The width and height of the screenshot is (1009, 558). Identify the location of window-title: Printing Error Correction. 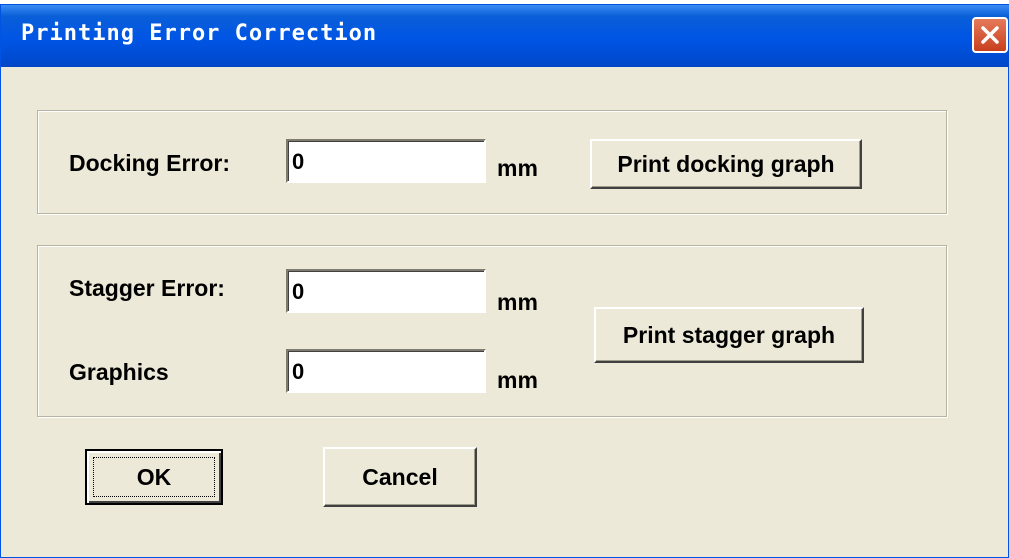
(199, 33).